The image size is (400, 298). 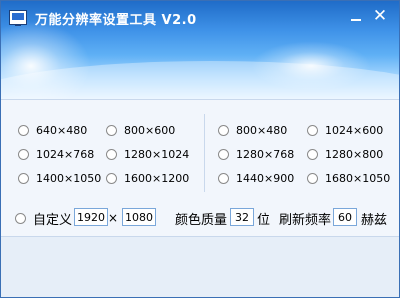 What do you see at coordinates (256, 154) in the screenshot?
I see `resolution-option: 1280×768` at bounding box center [256, 154].